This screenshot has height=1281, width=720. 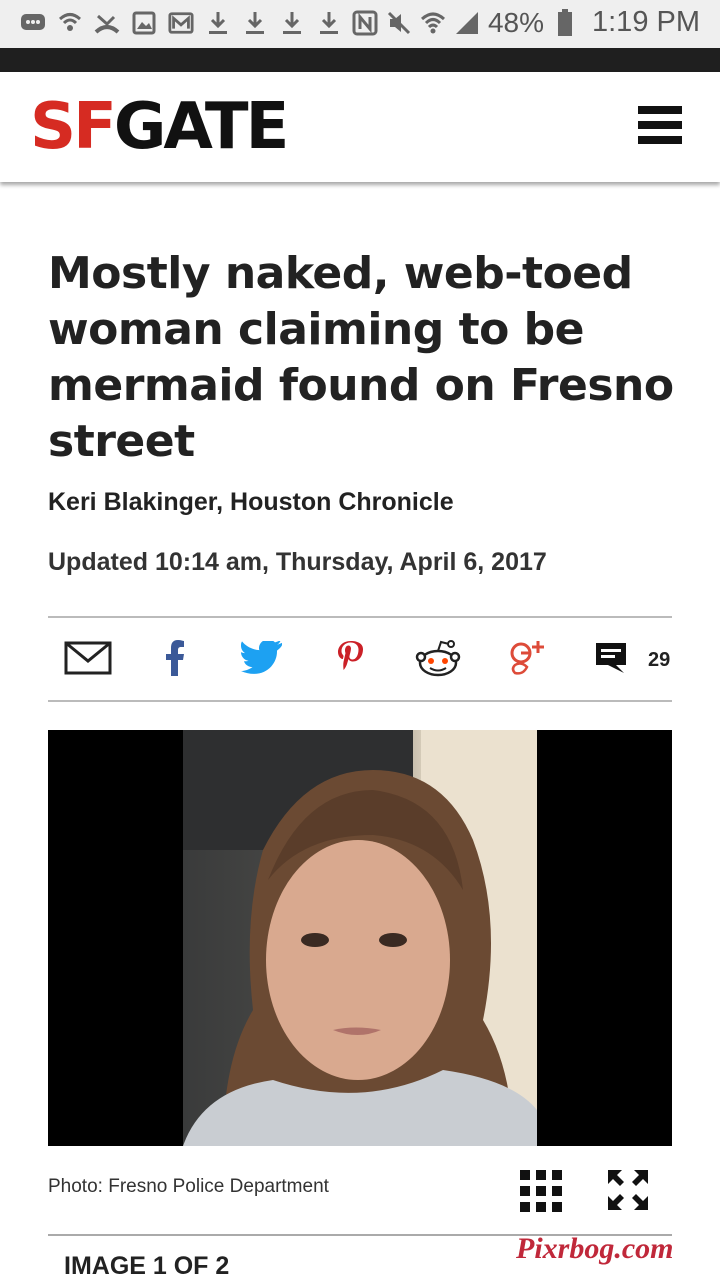 What do you see at coordinates (467, 23) in the screenshot?
I see `signal-icon` at bounding box center [467, 23].